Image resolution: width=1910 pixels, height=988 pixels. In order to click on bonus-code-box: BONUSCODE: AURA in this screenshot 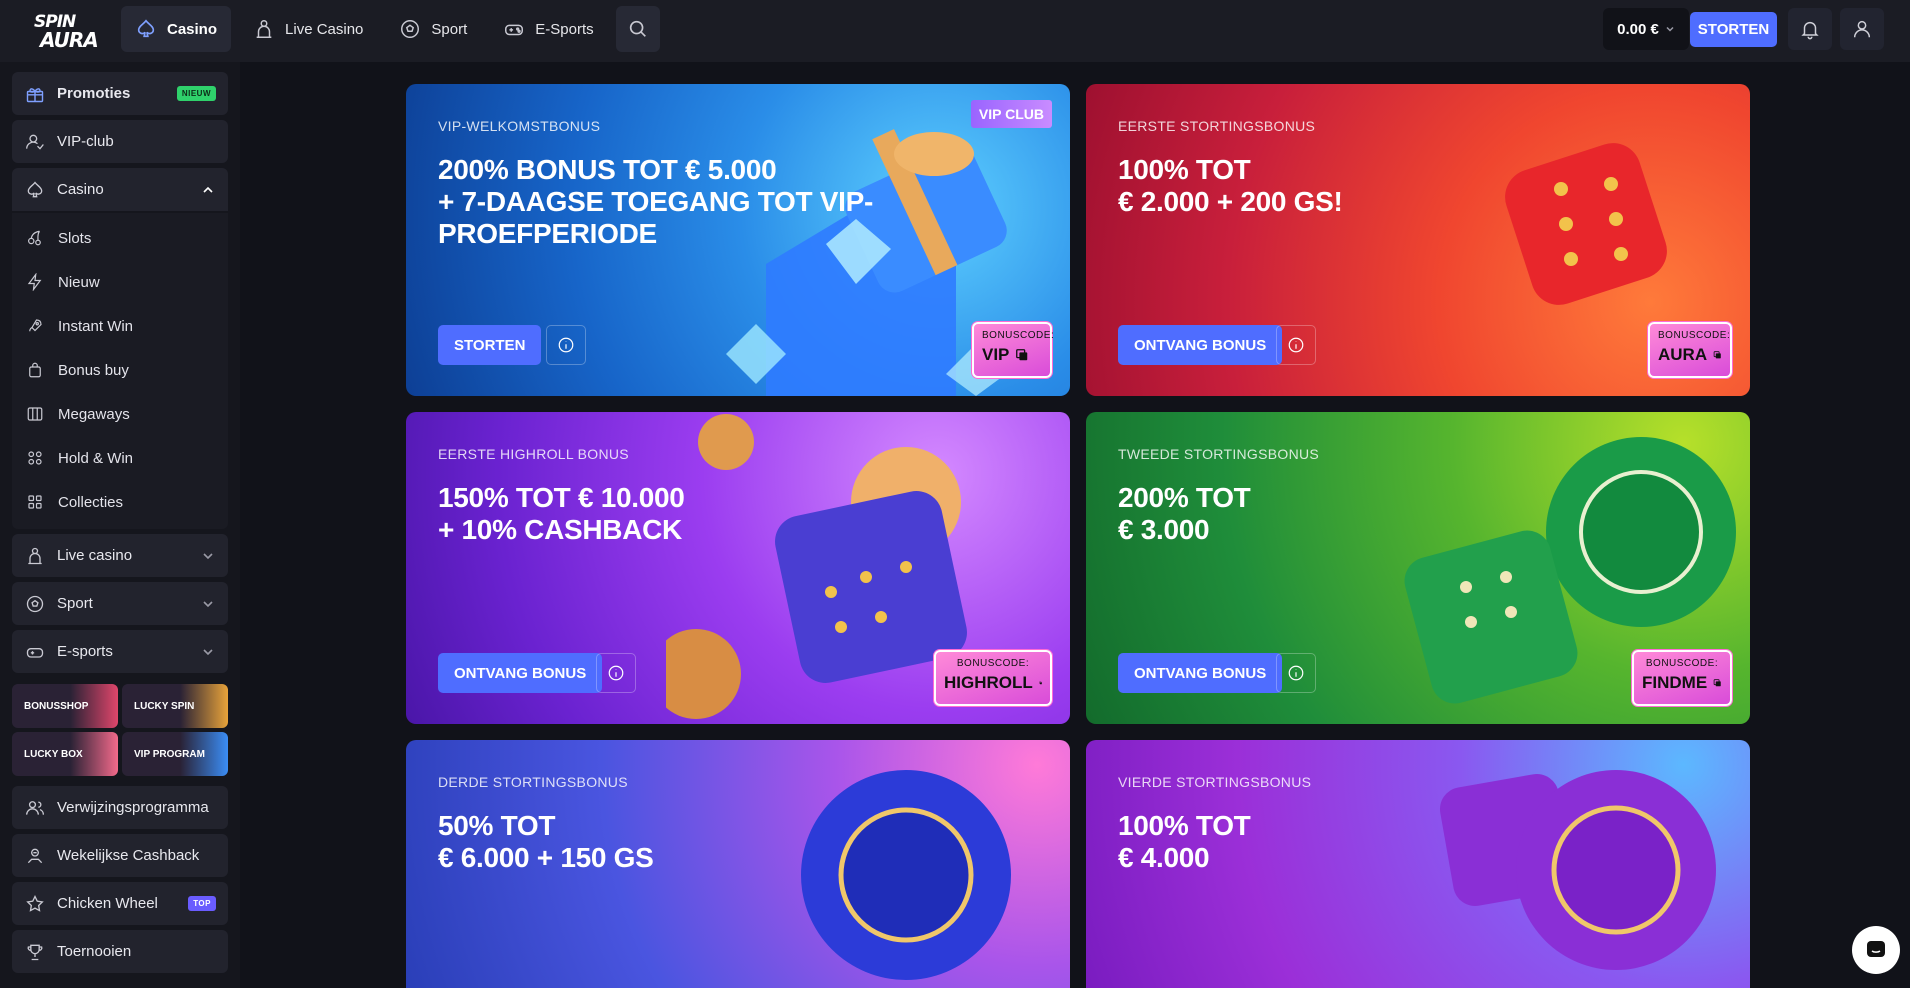, I will do `click(1690, 350)`.